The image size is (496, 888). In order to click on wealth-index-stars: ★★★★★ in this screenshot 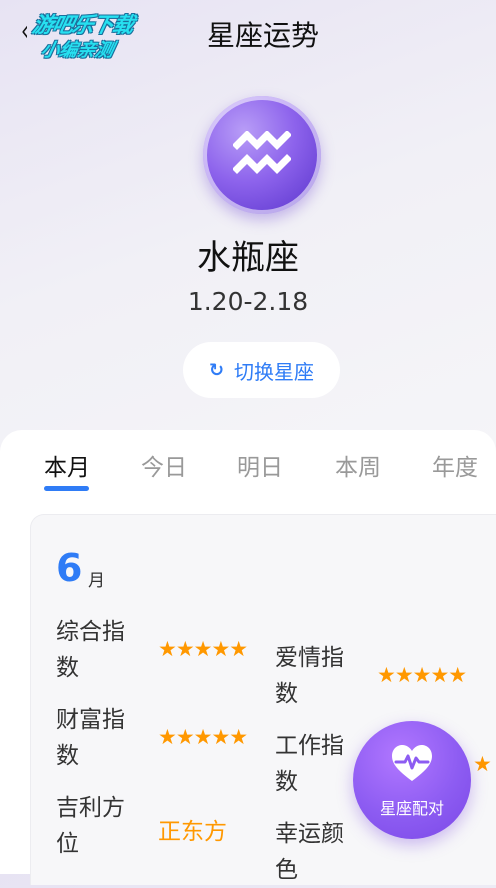, I will do `click(203, 737)`.